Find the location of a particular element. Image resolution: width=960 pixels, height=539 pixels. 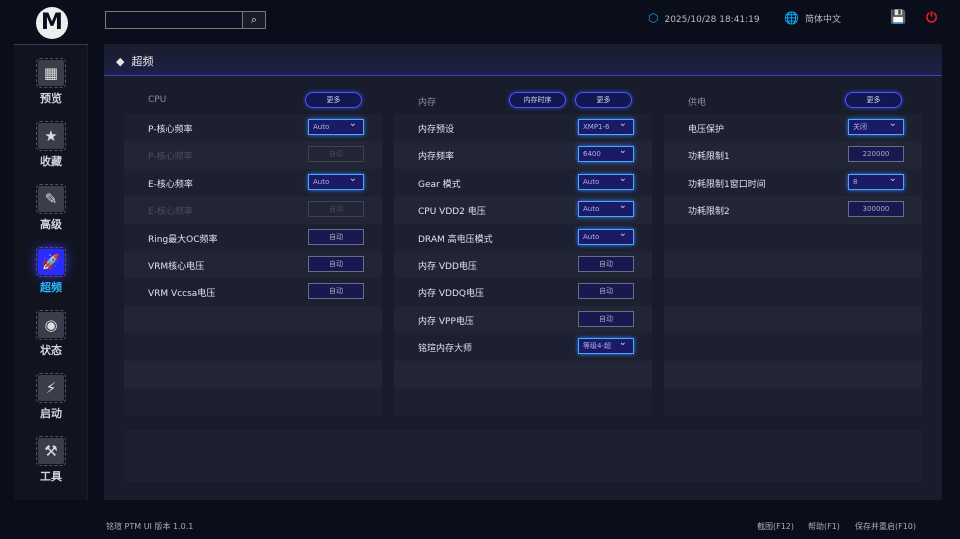

sidebar-item-label: 高级 is located at coordinates (51, 224).